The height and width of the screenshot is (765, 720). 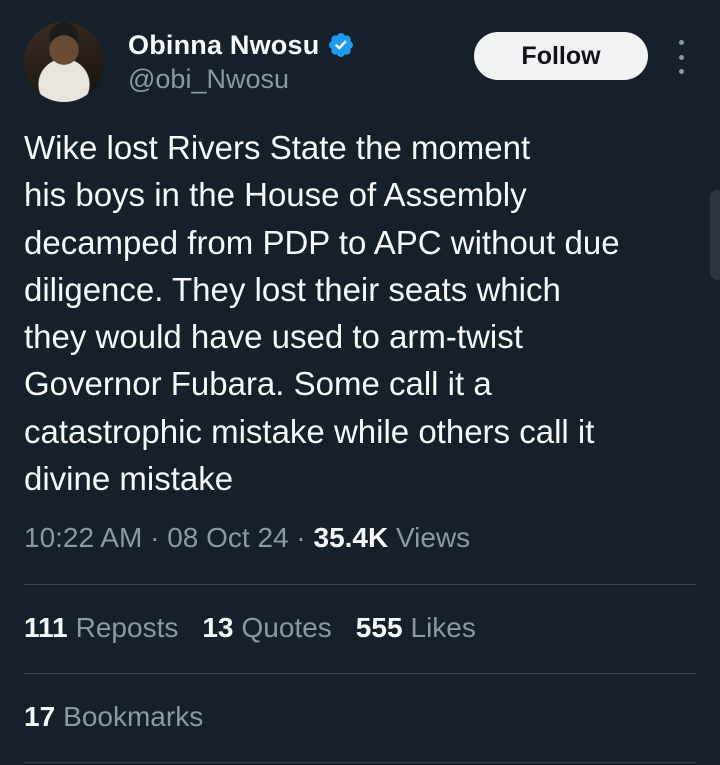 I want to click on views-label: Views, so click(x=433, y=537).